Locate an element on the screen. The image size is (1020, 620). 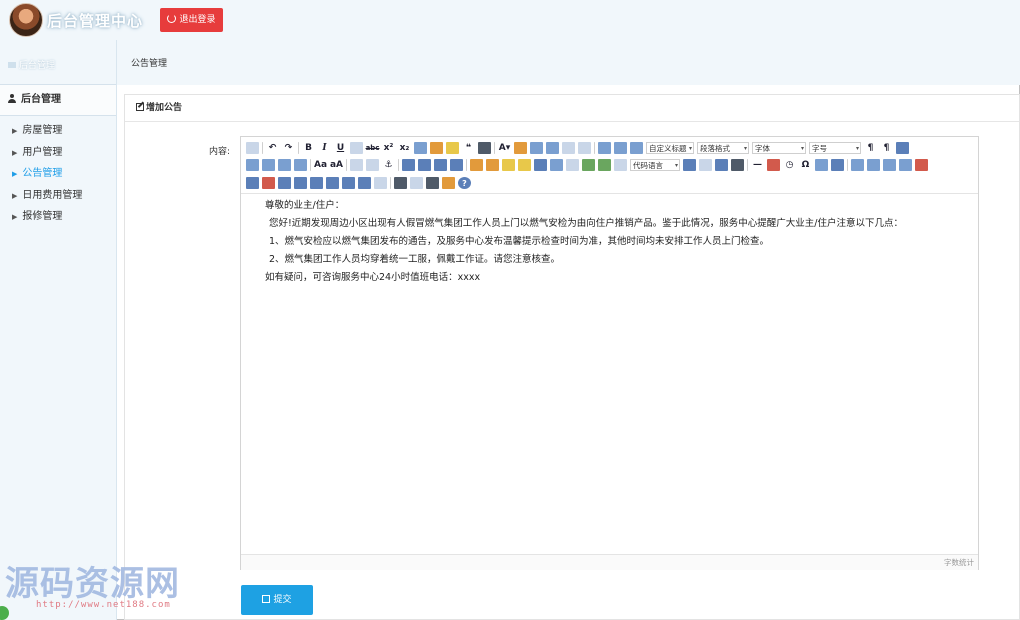
map-icon is located at coordinates (588, 165).